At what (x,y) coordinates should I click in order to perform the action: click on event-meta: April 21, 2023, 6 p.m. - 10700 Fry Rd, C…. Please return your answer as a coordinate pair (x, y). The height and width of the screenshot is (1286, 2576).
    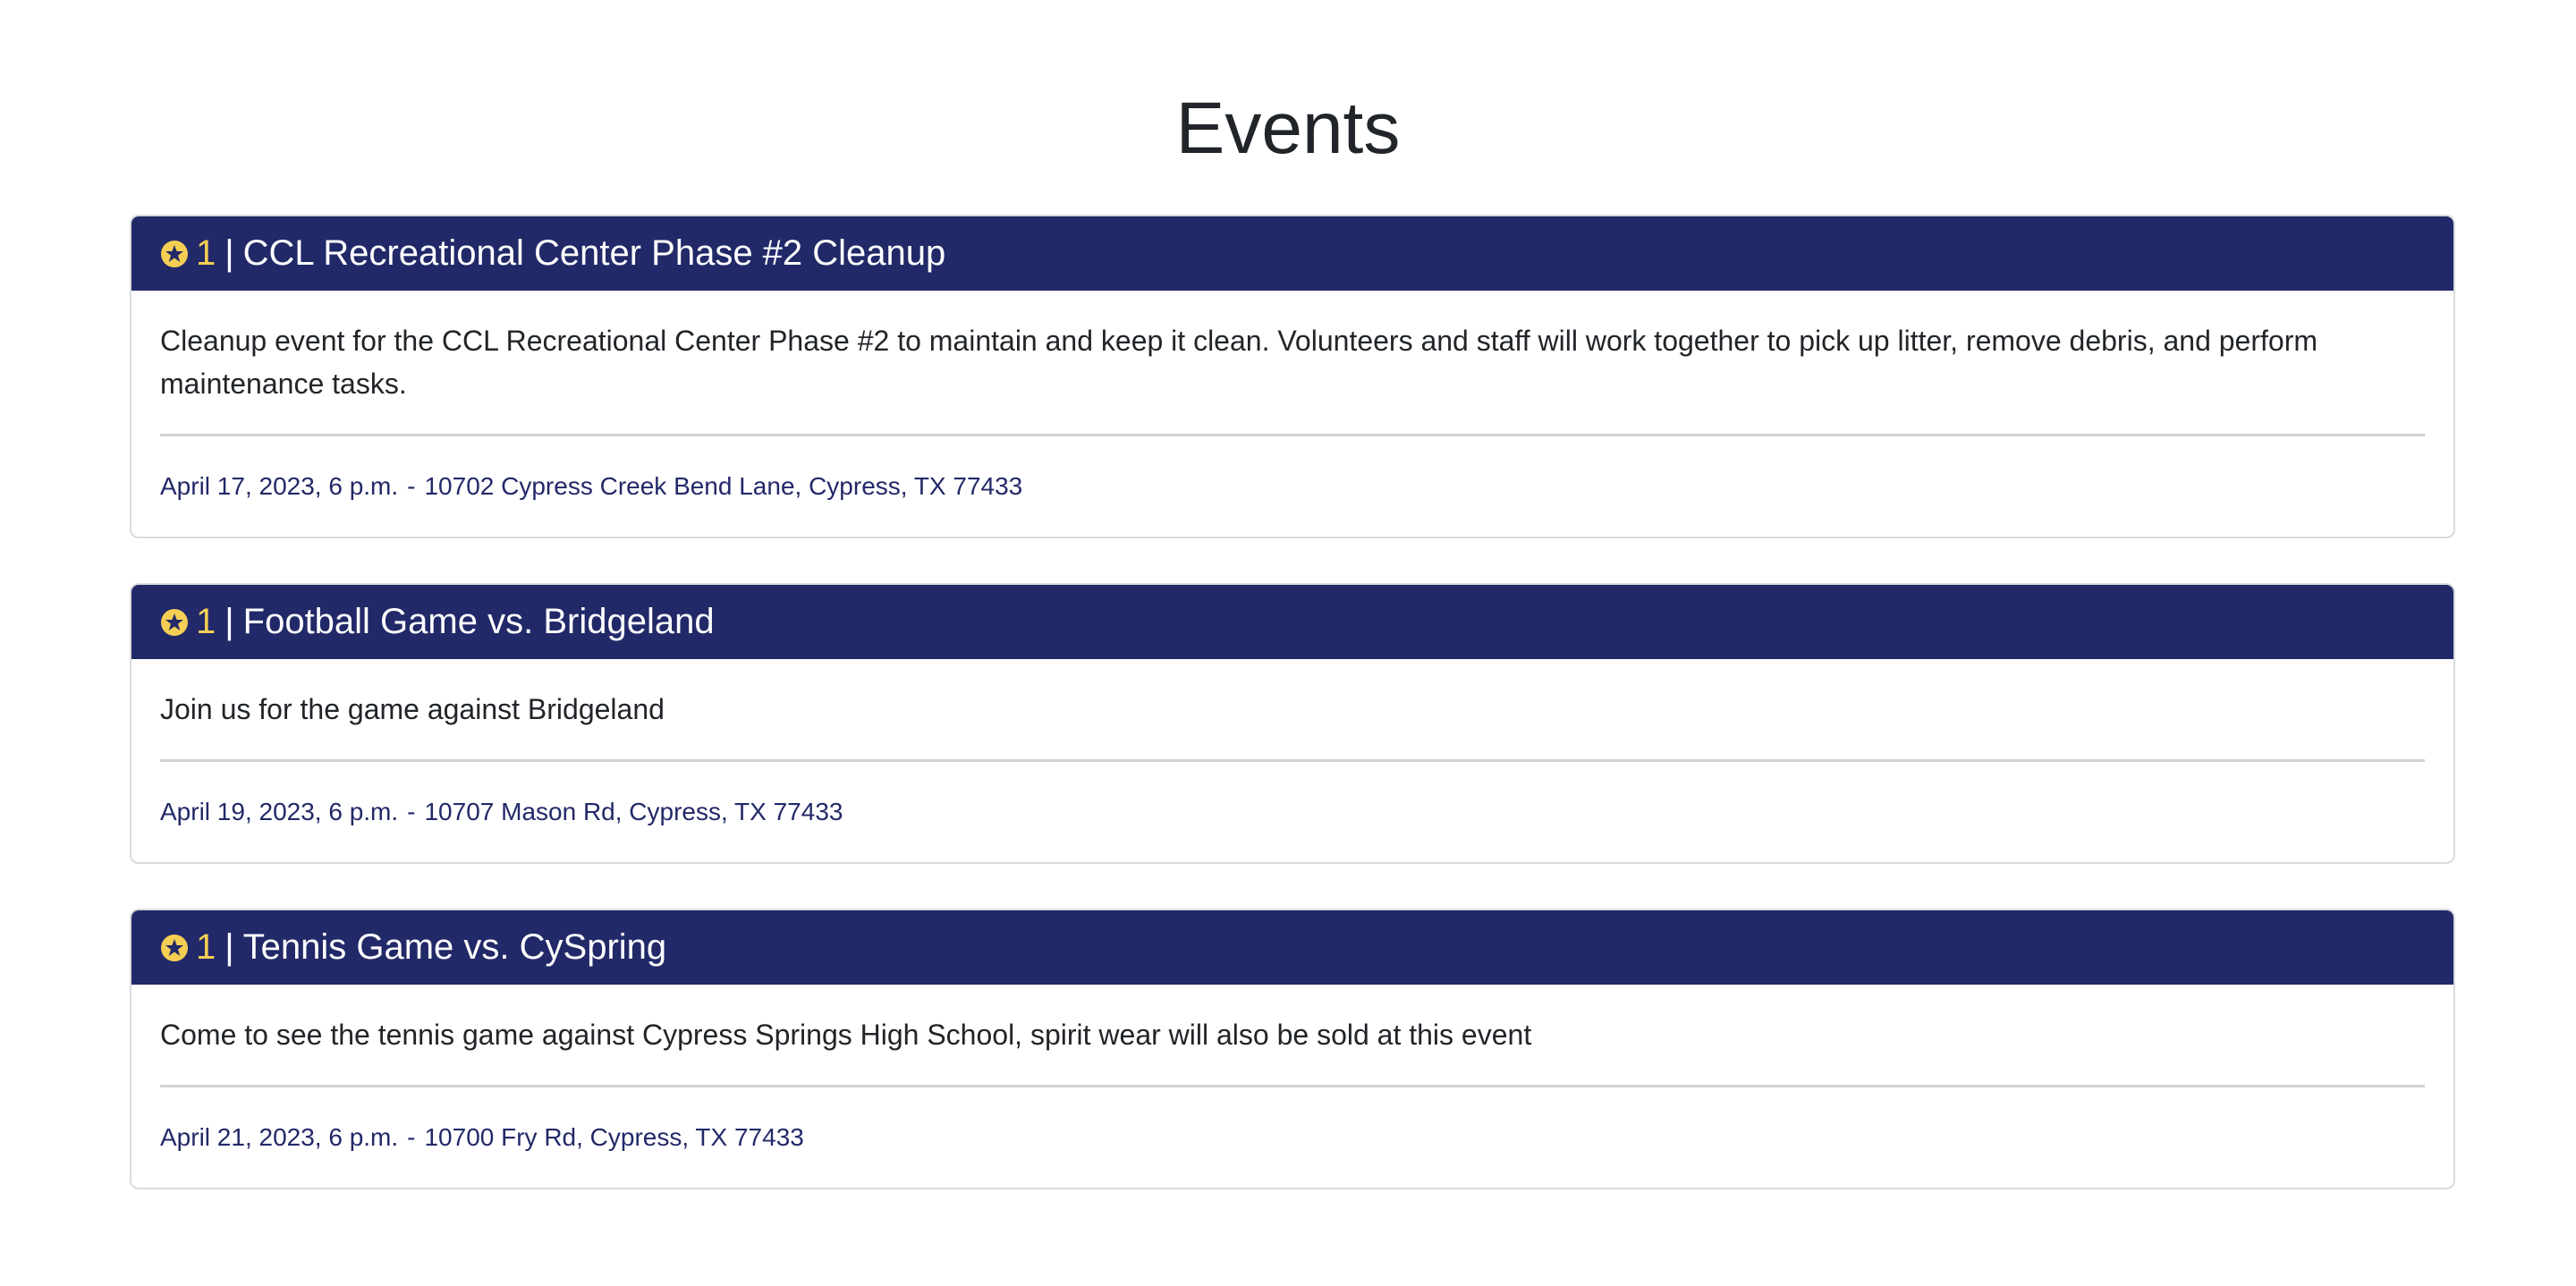
    Looking at the image, I should click on (1292, 1137).